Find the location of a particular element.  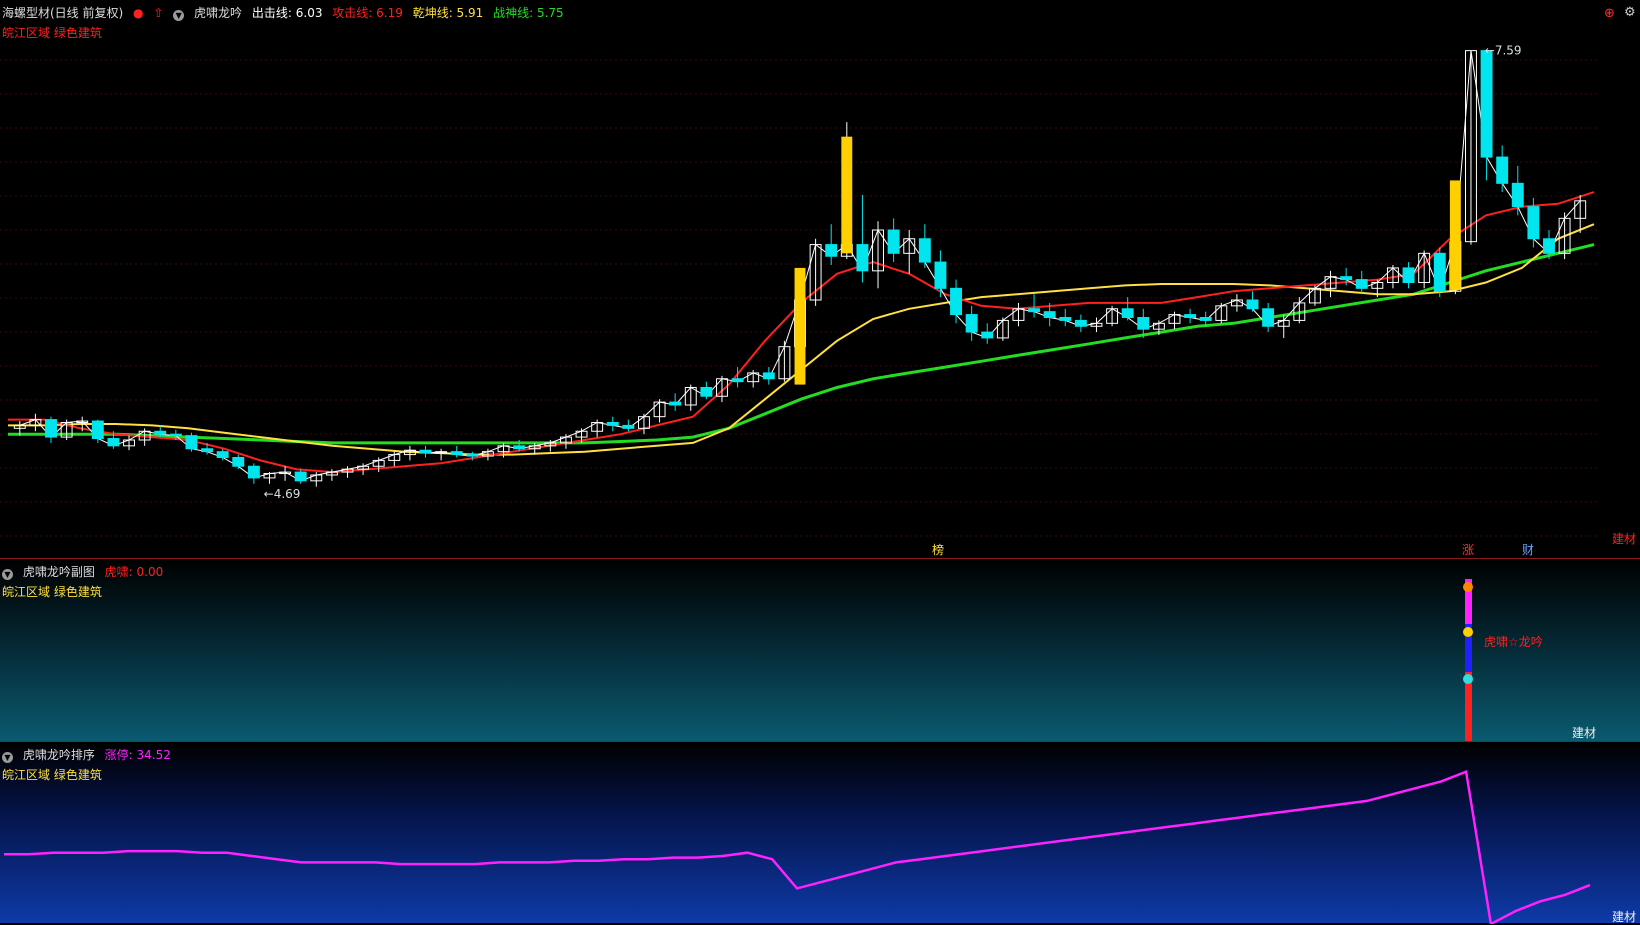

sub1-header: ▼ 虎啸龙吟副图 虎啸: 0.00 is located at coordinates (85, 571).